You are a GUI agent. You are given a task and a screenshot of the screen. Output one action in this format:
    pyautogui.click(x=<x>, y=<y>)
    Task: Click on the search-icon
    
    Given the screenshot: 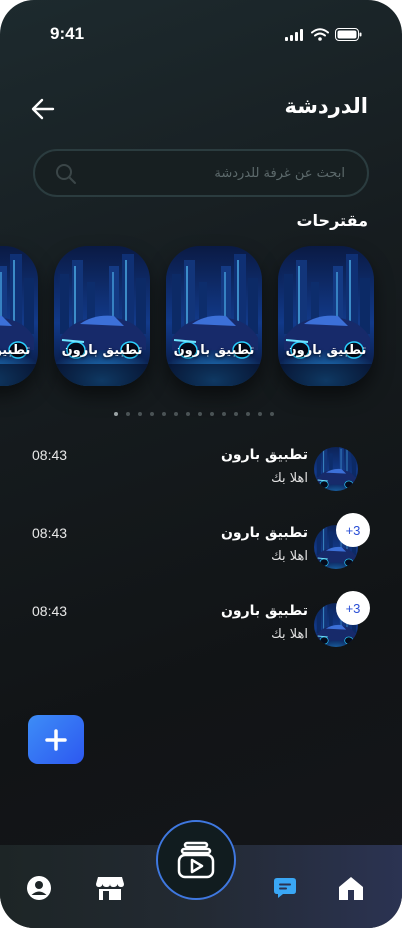 What is the action you would take?
    pyautogui.click(x=66, y=174)
    